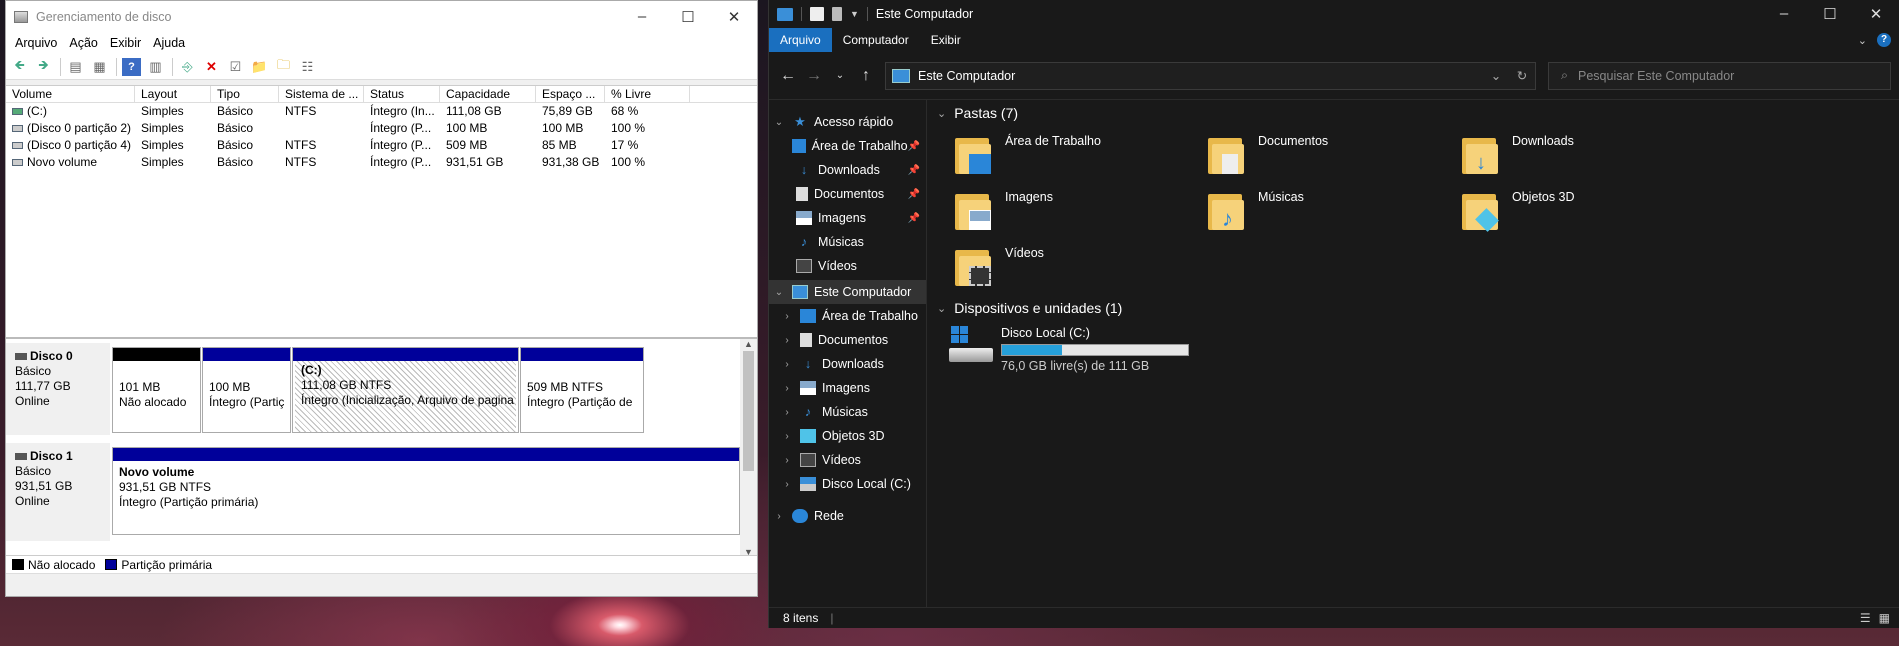 The image size is (1899, 646). What do you see at coordinates (1496, 75) in the screenshot?
I see `address-dropdown-icon: ⌄` at bounding box center [1496, 75].